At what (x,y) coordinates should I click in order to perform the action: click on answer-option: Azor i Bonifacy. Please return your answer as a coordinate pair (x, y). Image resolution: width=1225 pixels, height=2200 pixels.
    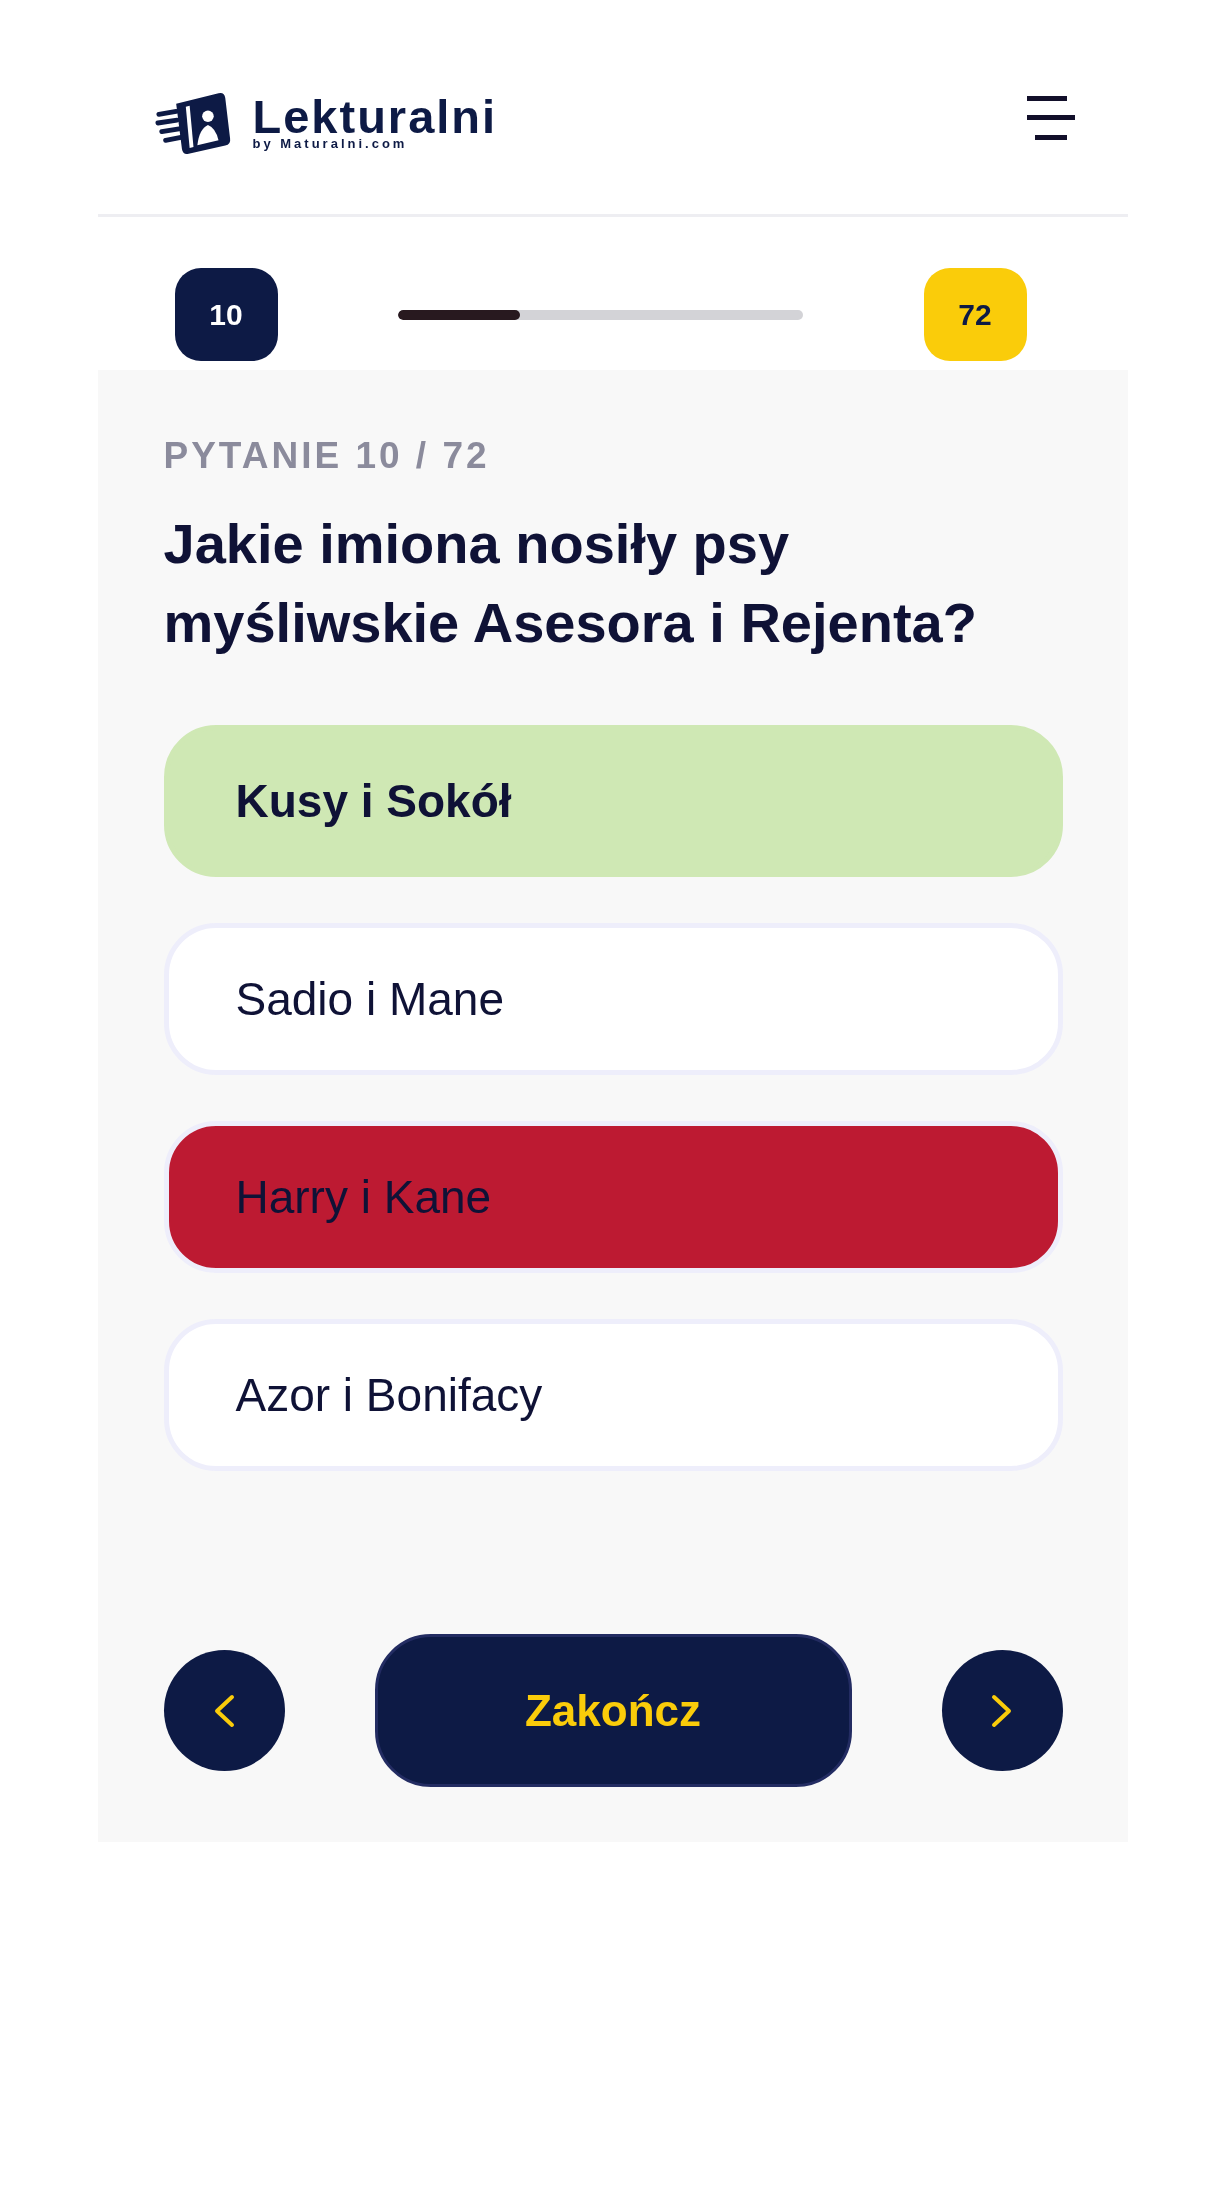
    Looking at the image, I should click on (613, 1395).